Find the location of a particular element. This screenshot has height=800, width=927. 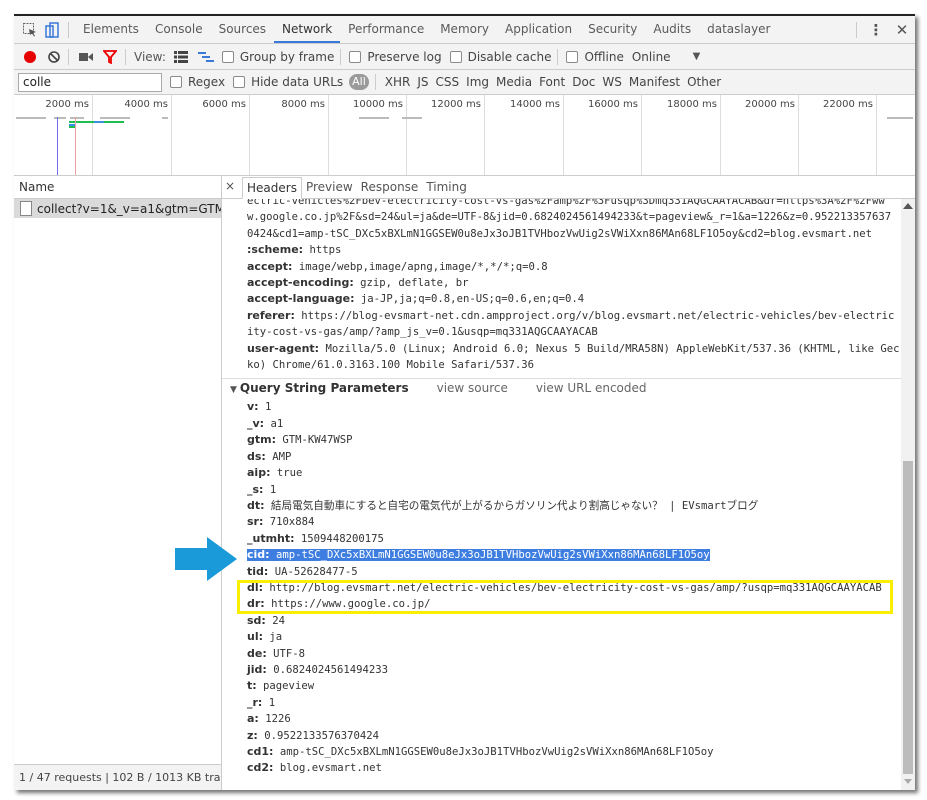

tab-performance: Performance is located at coordinates (386, 29).